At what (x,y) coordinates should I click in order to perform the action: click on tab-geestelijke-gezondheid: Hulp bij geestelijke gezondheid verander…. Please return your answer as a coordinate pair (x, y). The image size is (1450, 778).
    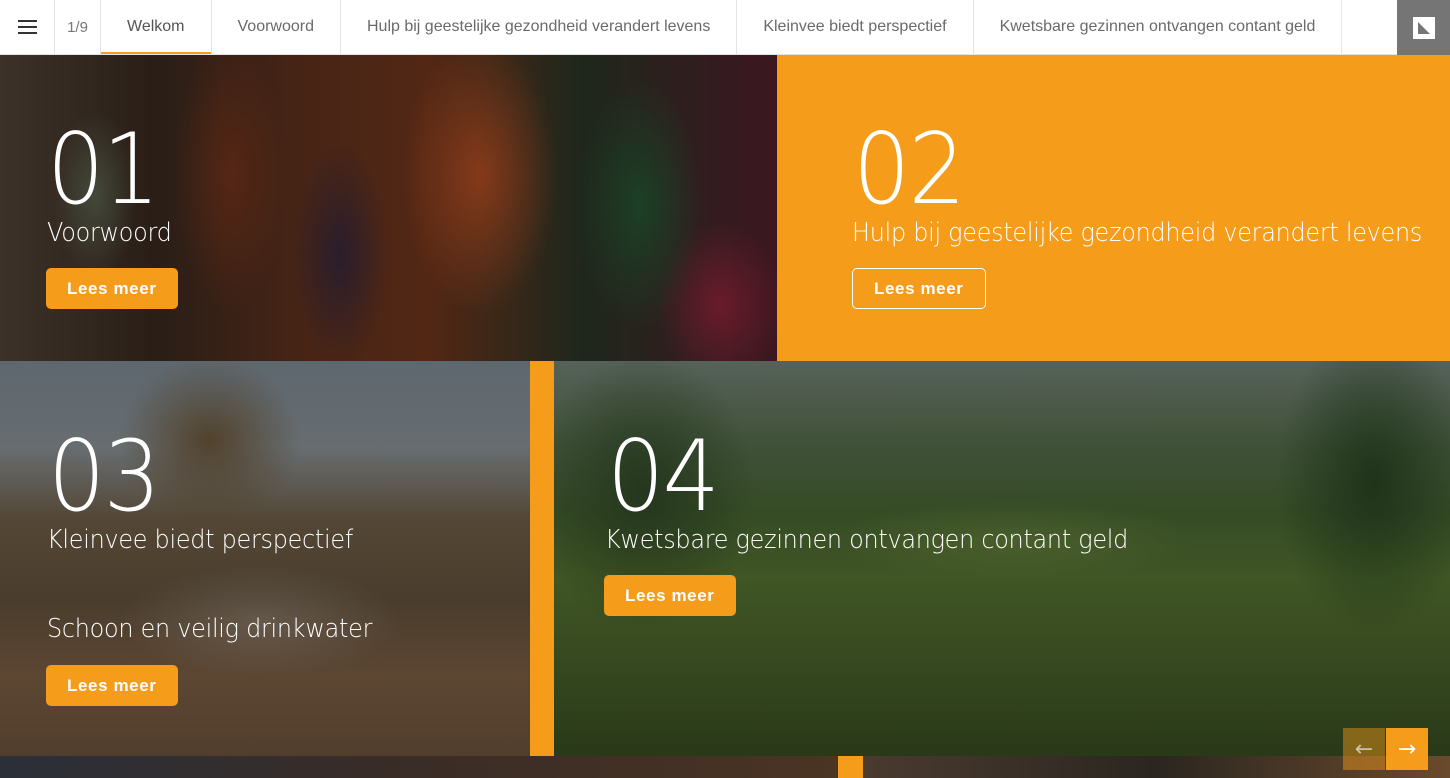
    Looking at the image, I should click on (539, 27).